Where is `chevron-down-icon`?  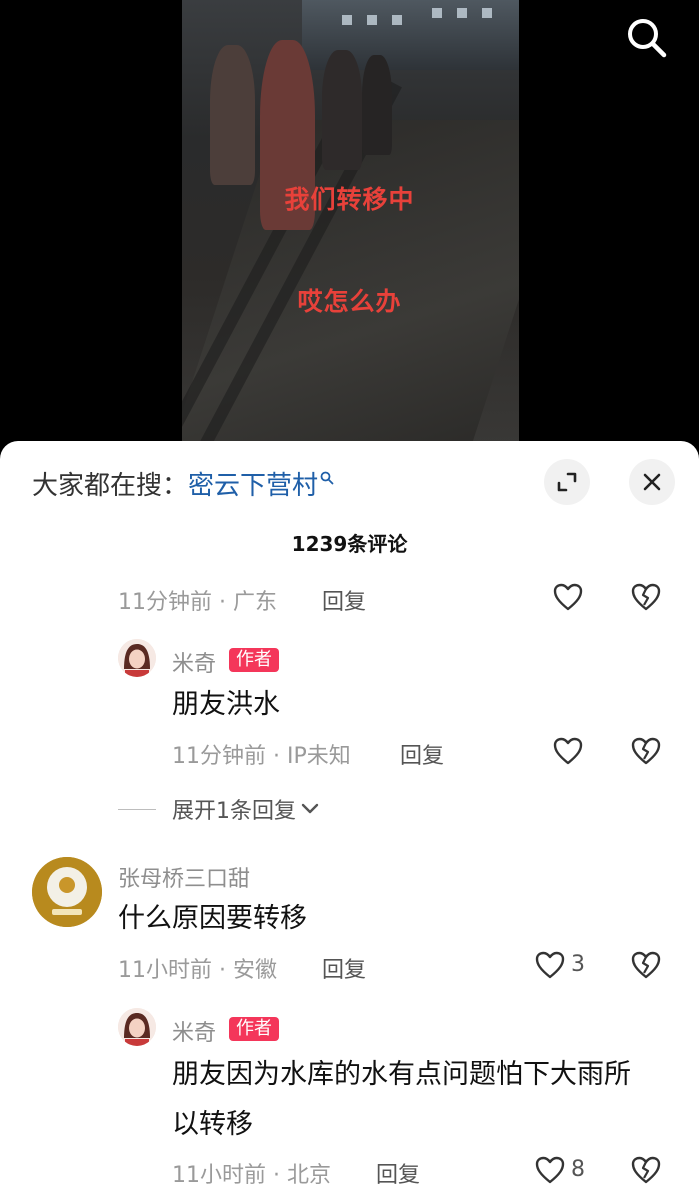
chevron-down-icon is located at coordinates (310, 808).